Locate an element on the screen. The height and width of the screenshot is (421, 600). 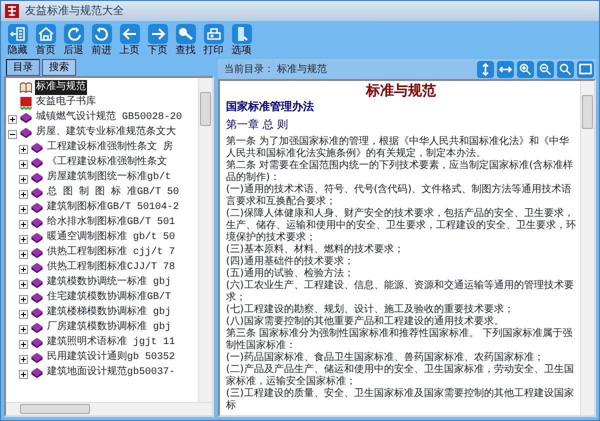
tree-item: 城镇燃气设计规范 GB50028-20 is located at coordinates (109, 117).